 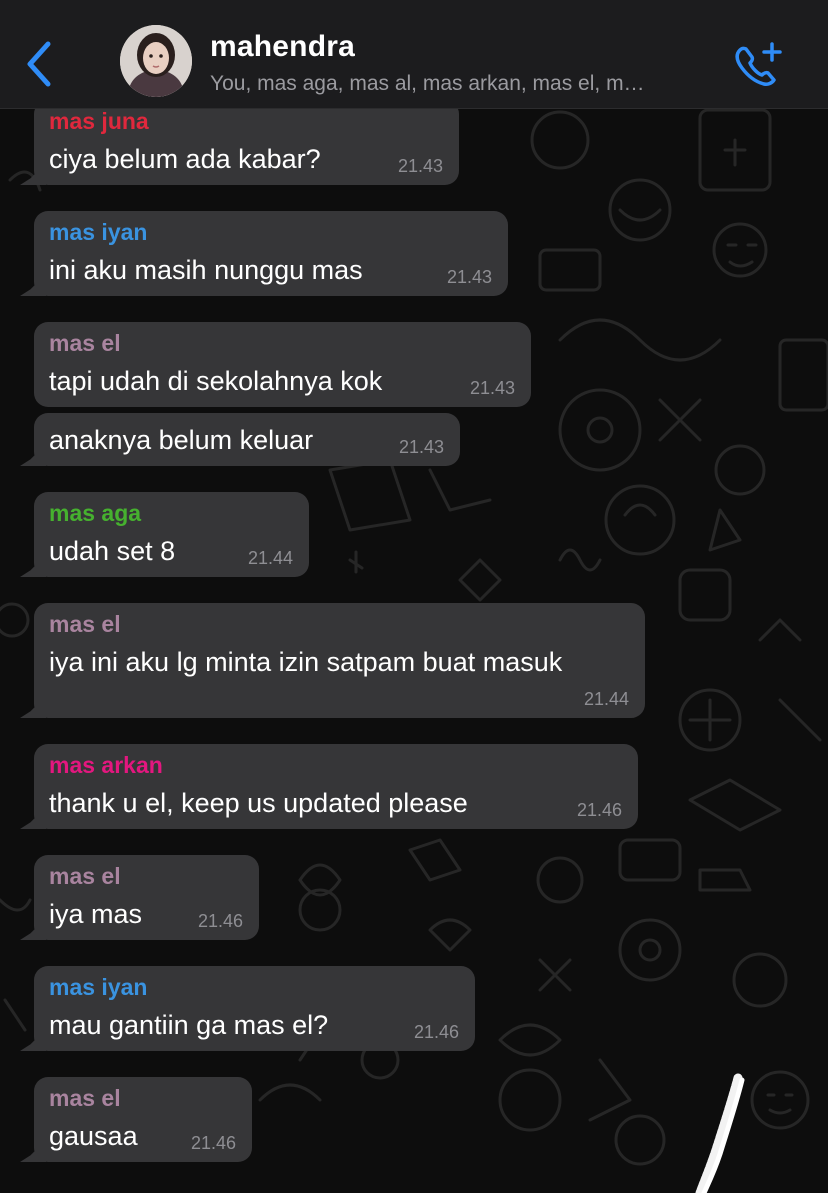 I want to click on group-avatar, so click(x=156, y=61).